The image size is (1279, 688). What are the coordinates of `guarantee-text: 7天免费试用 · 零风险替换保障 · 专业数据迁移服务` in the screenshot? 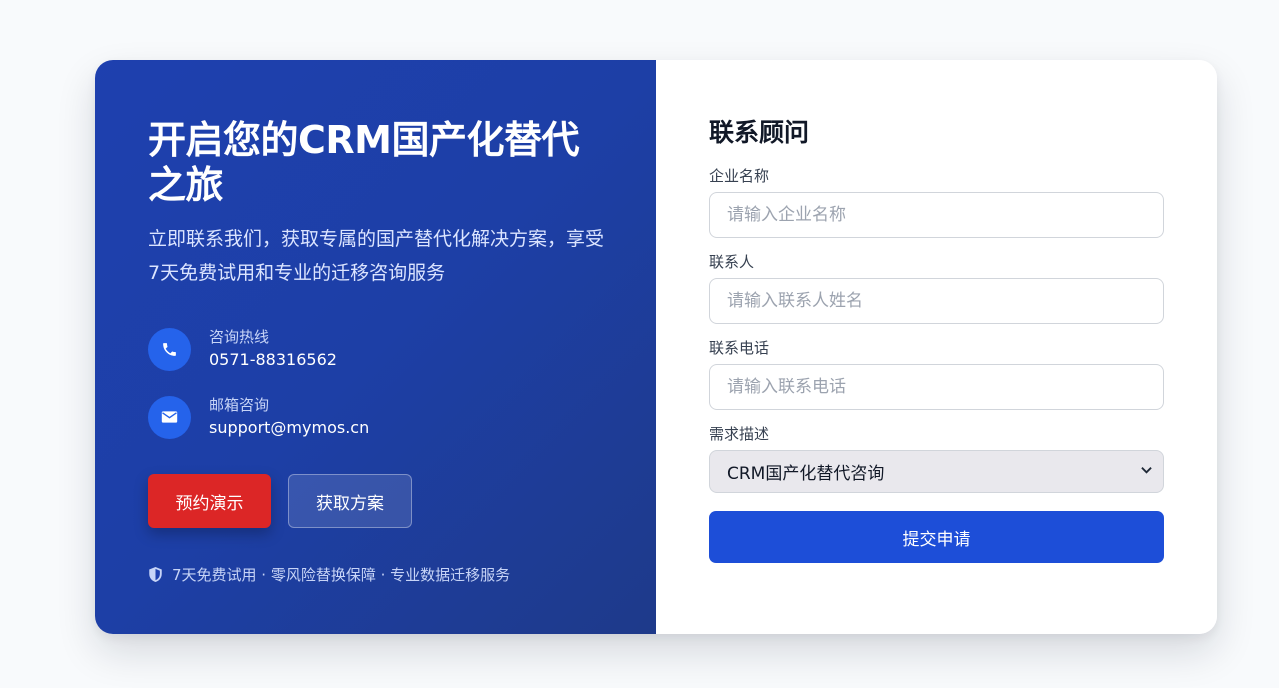 It's located at (341, 575).